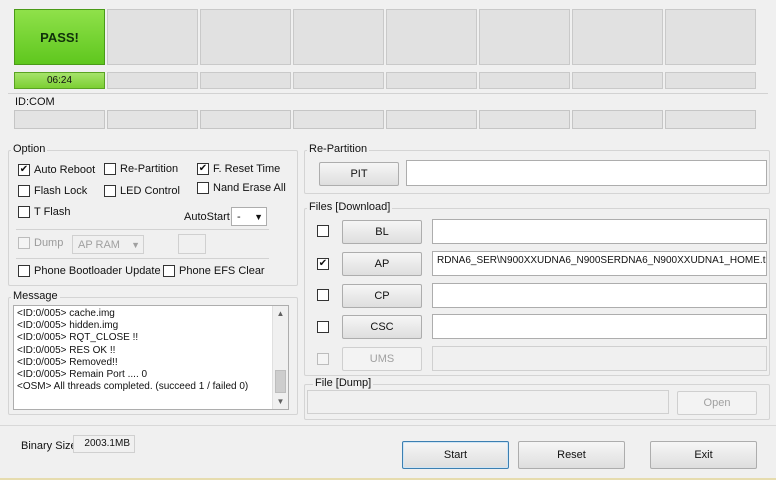 The width and height of the screenshot is (776, 480). Describe the element at coordinates (78, 338) in the screenshot. I see `log-line: <ID:0/005> RQT_CLOSE !!` at that location.